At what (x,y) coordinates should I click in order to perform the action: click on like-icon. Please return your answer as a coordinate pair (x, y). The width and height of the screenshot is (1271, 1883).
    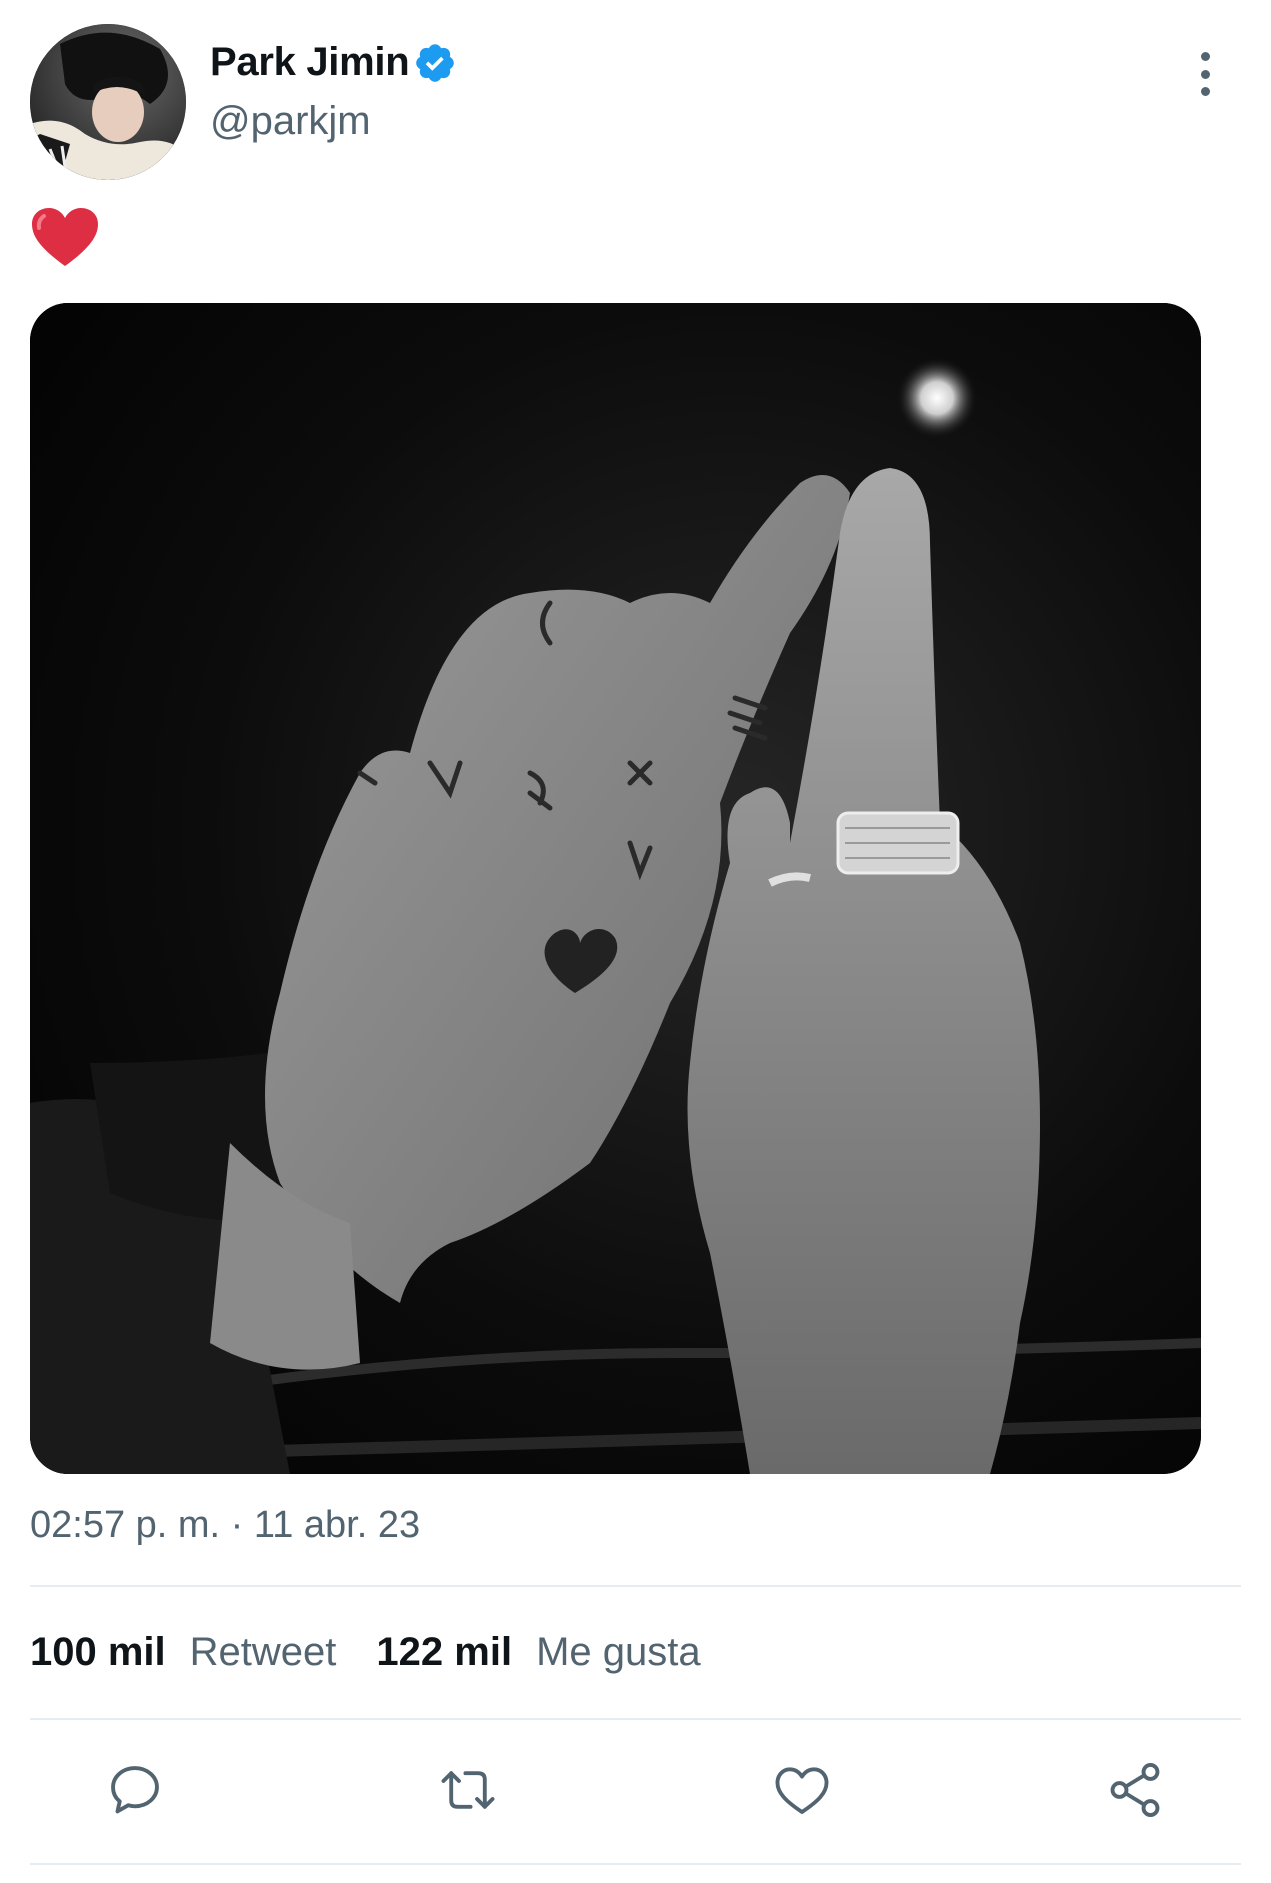
    Looking at the image, I should click on (802, 1790).